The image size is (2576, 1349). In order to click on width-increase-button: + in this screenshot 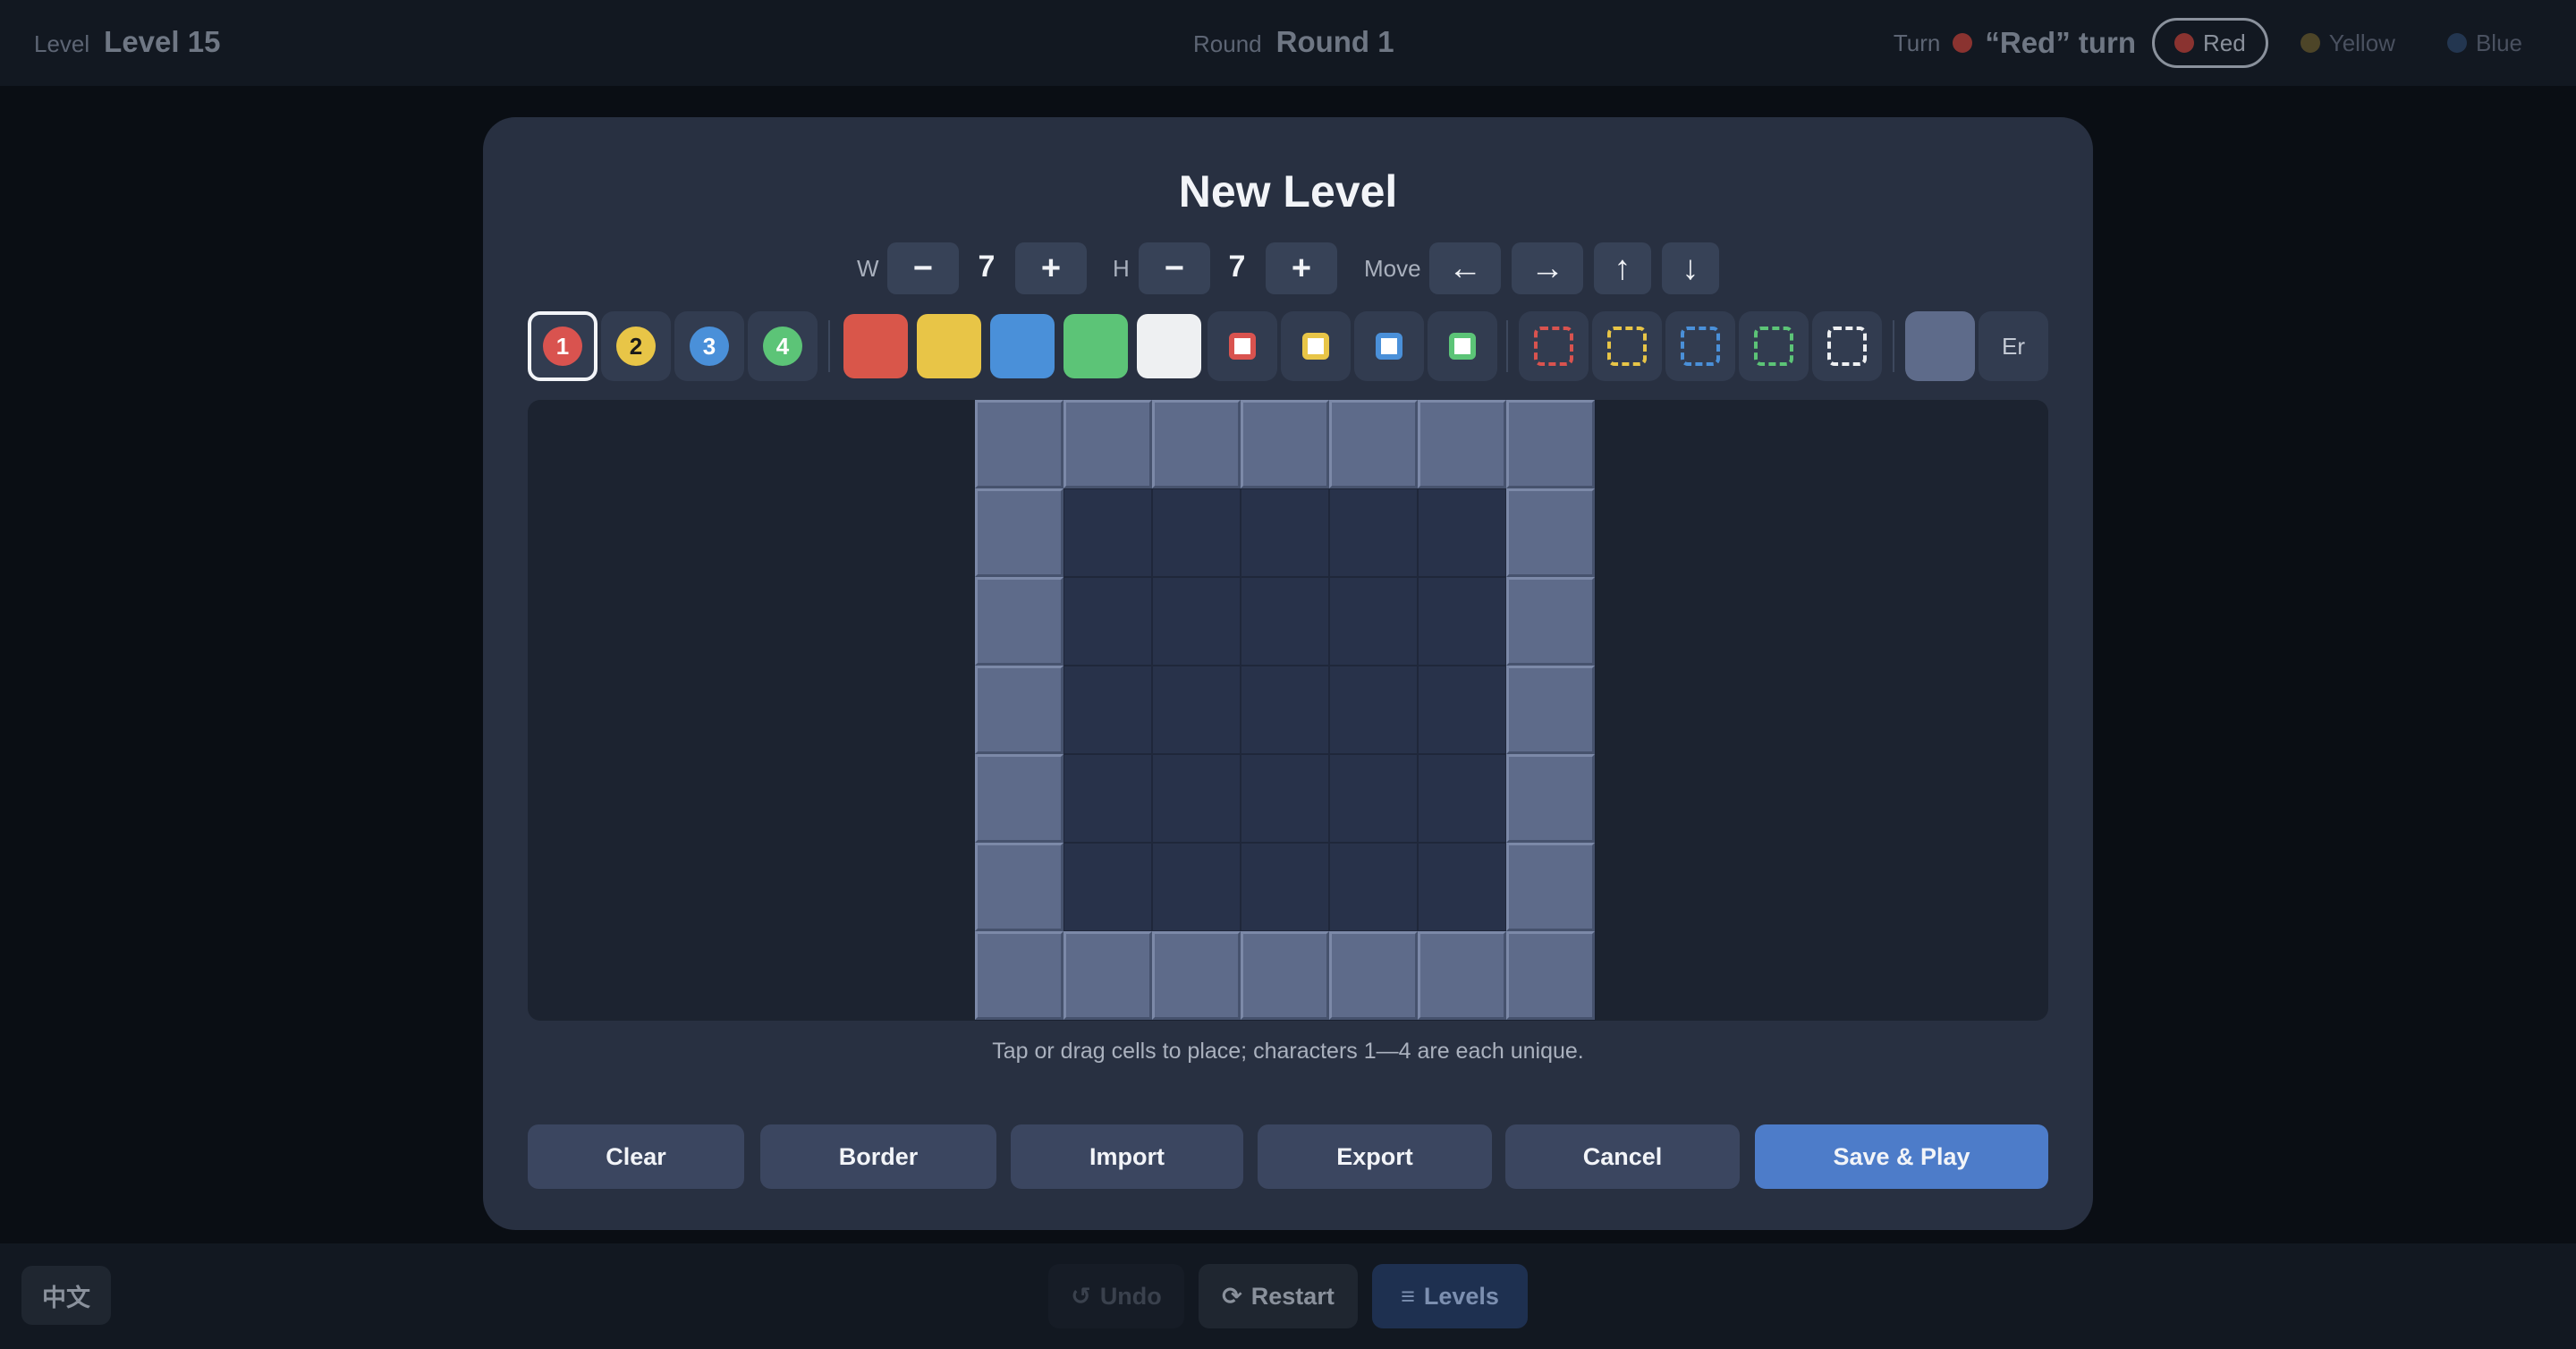, I will do `click(1051, 268)`.